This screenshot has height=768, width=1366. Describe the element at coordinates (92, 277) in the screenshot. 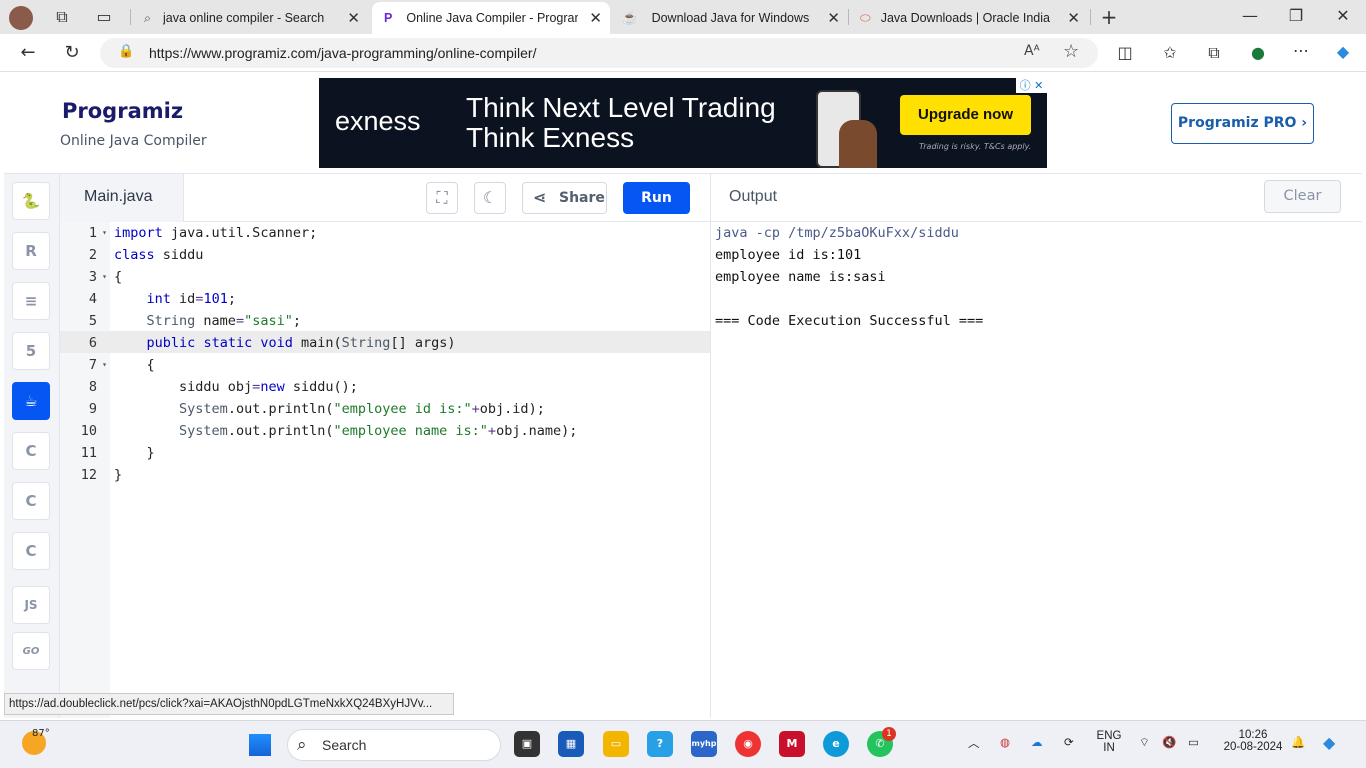

I see `line-number-text: 3` at that location.